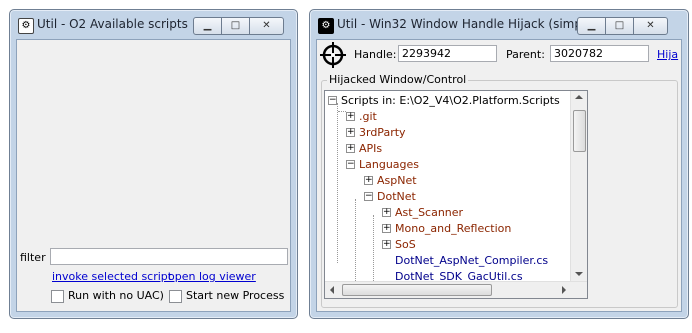 Image resolution: width=692 pixels, height=333 pixels. What do you see at coordinates (382, 132) in the screenshot?
I see `tree-node-label: 3rdParty` at bounding box center [382, 132].